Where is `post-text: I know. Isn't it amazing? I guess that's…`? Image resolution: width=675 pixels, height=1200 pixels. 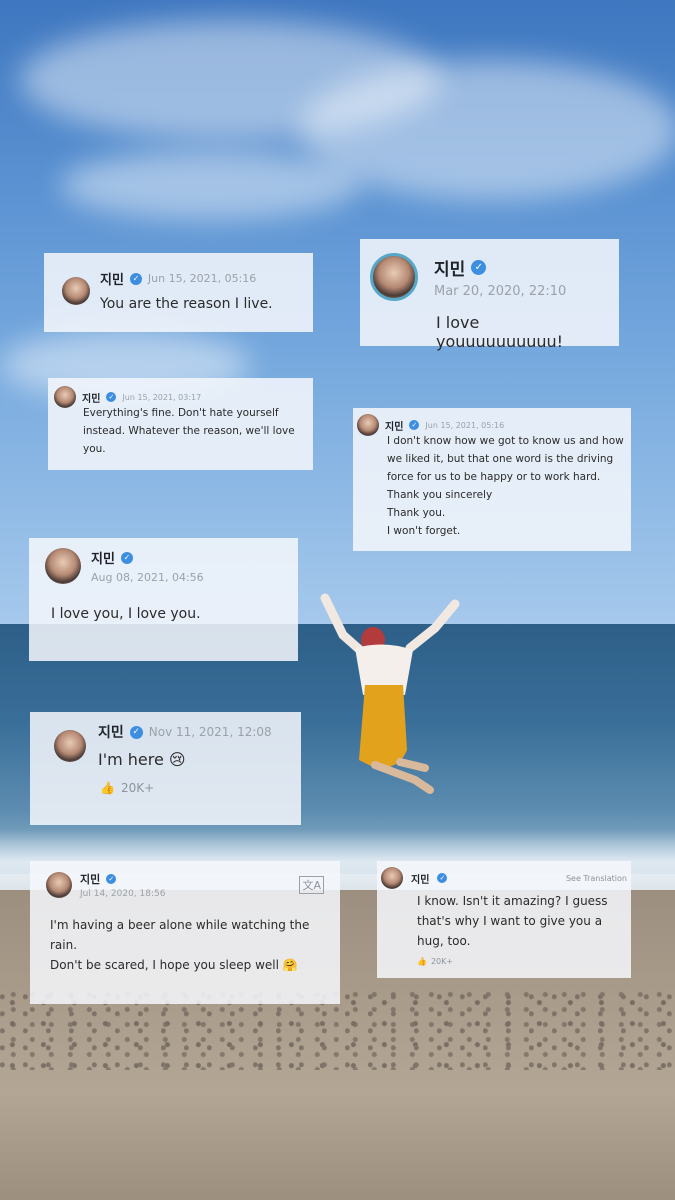
post-text: I know. Isn't it amazing? I guess that's… is located at coordinates (512, 921).